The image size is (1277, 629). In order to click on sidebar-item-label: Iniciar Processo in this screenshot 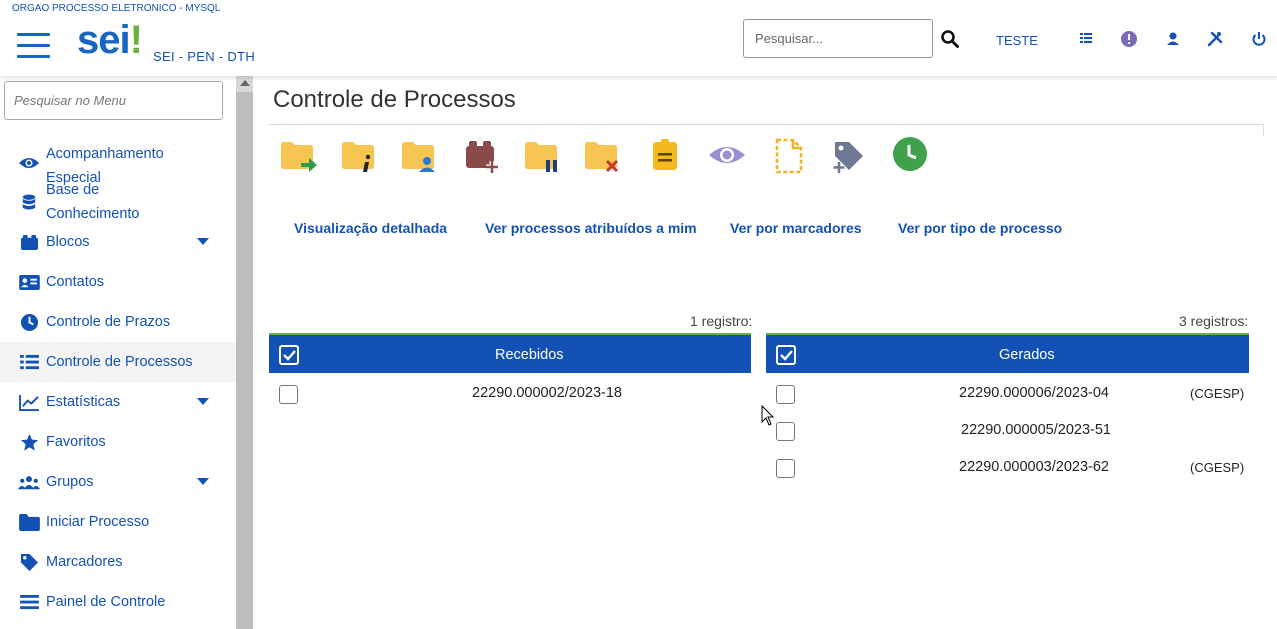, I will do `click(98, 522)`.